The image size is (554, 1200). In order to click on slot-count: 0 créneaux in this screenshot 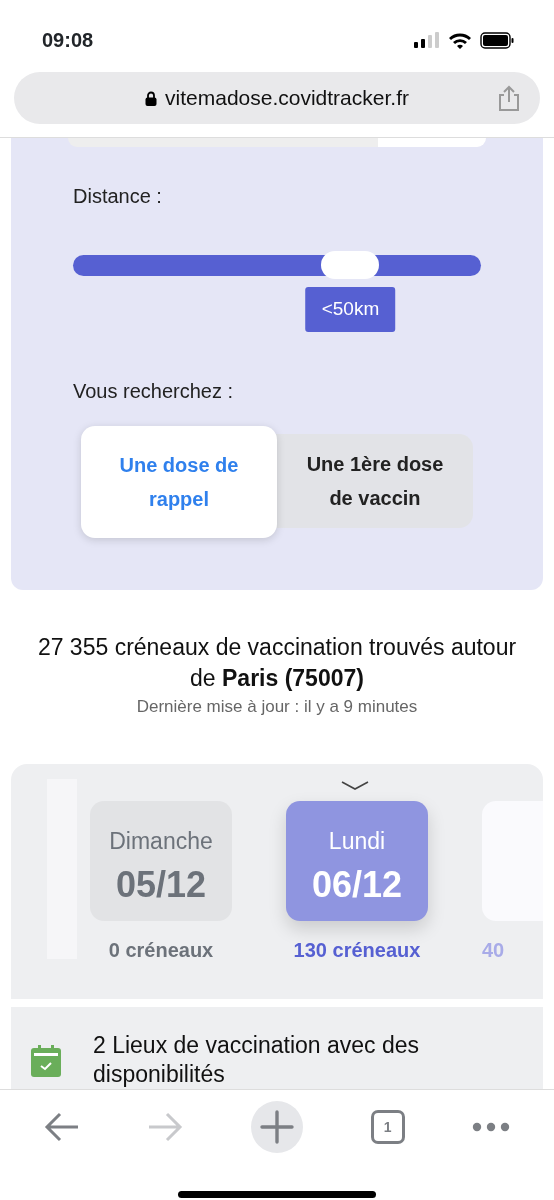, I will do `click(161, 950)`.